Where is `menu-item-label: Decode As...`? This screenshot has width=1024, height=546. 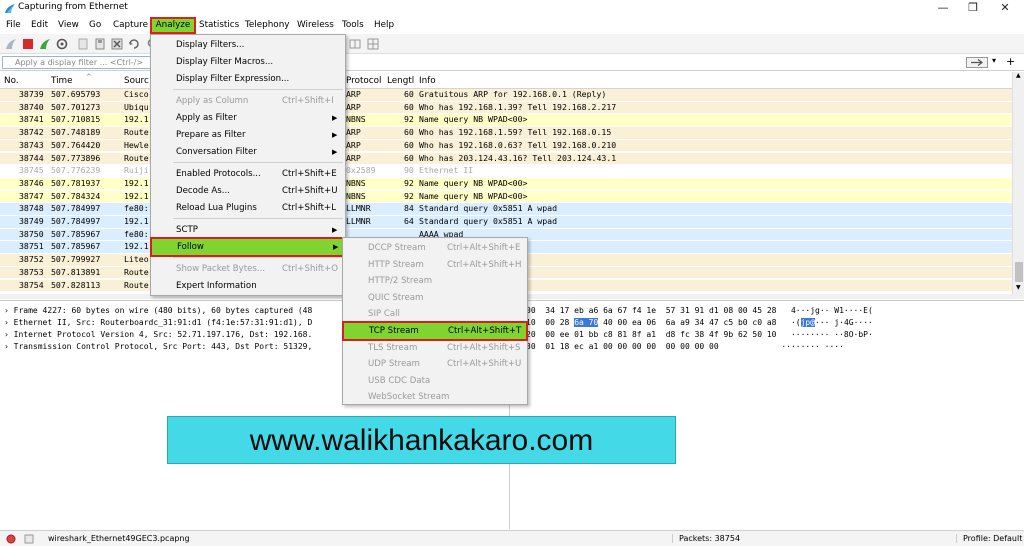 menu-item-label: Decode As... is located at coordinates (203, 191).